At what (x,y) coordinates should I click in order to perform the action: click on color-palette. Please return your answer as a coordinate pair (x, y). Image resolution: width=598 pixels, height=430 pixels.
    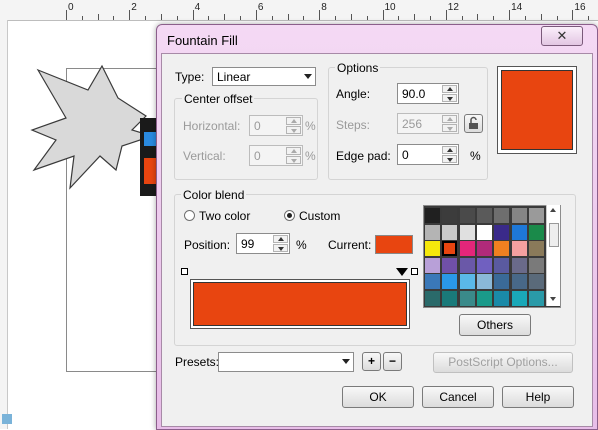
    Looking at the image, I should click on (492, 256).